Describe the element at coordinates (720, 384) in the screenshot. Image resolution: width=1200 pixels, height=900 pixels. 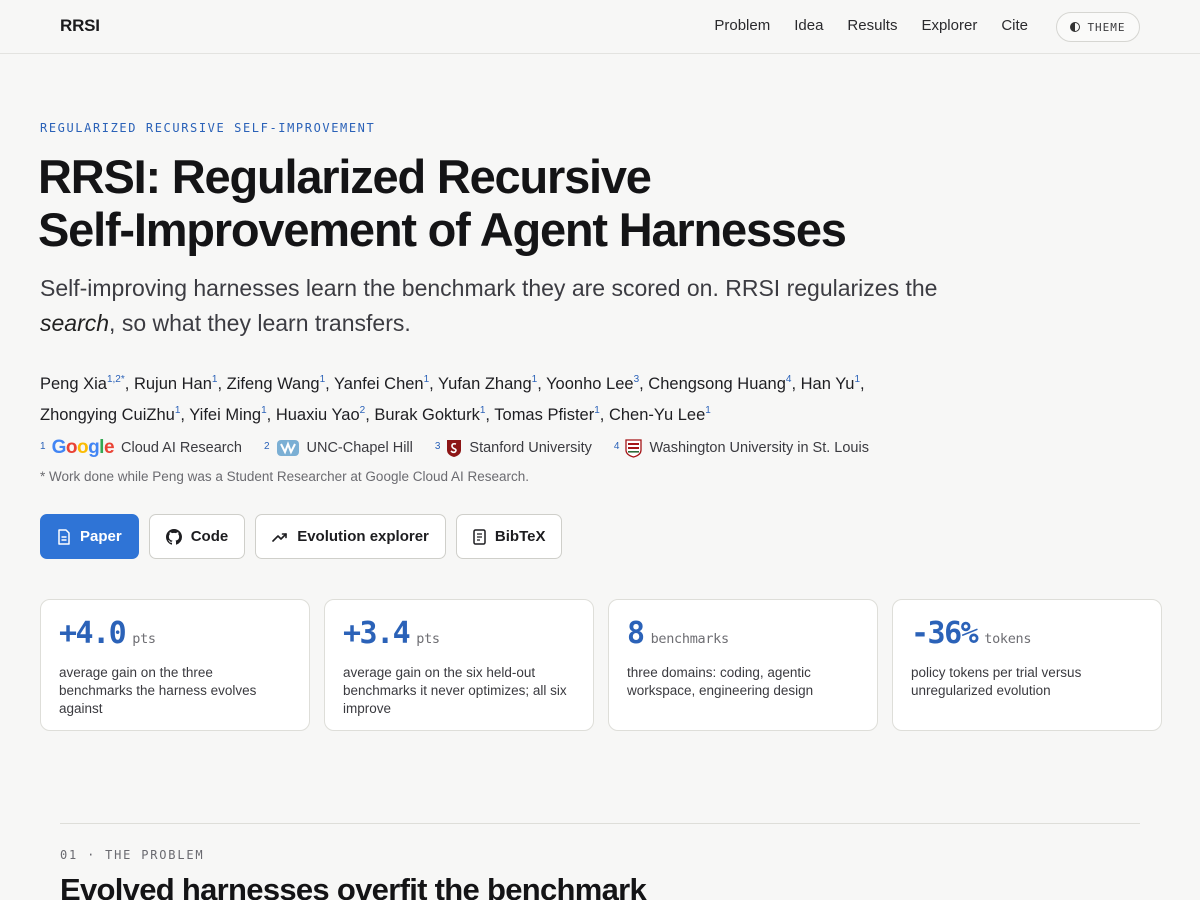
I see `author: Chengsong Huang4` at that location.